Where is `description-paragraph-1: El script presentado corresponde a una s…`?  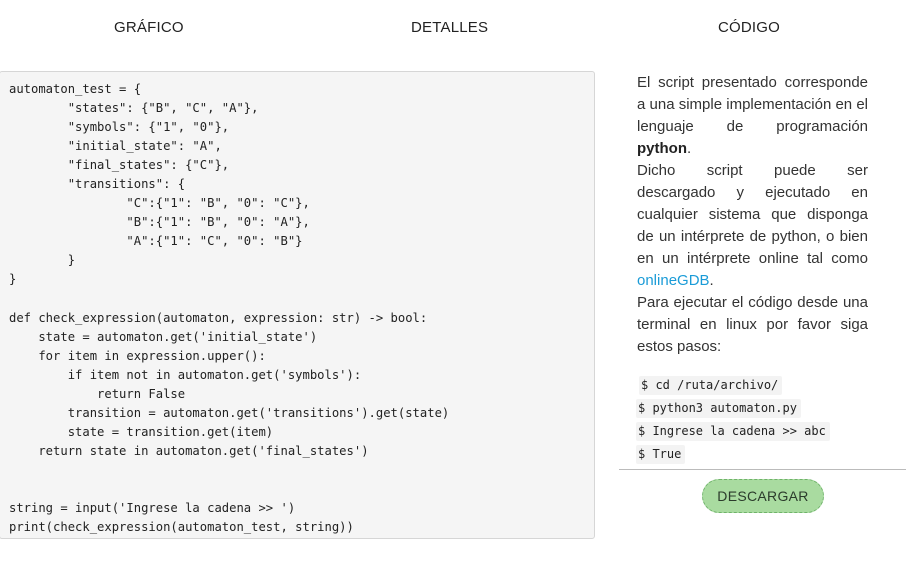 description-paragraph-1: El script presentado corresponde a una s… is located at coordinates (752, 116).